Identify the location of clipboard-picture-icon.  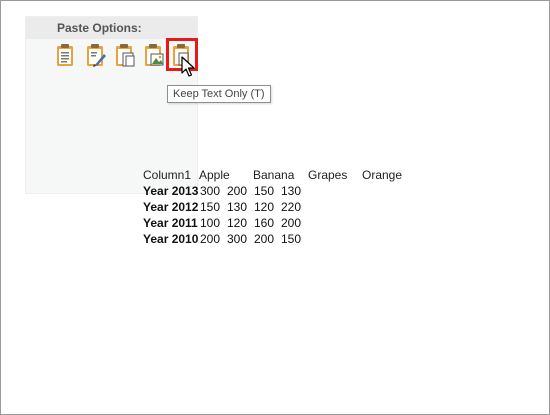
(154, 55).